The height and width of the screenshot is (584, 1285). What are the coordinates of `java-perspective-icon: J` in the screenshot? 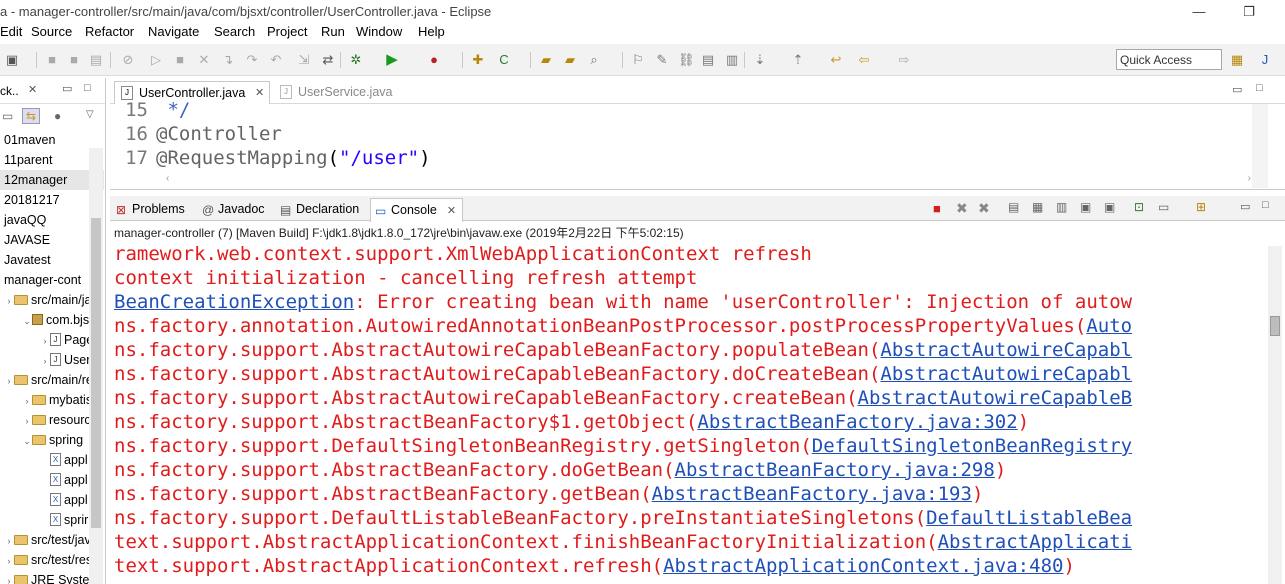 It's located at (1265, 60).